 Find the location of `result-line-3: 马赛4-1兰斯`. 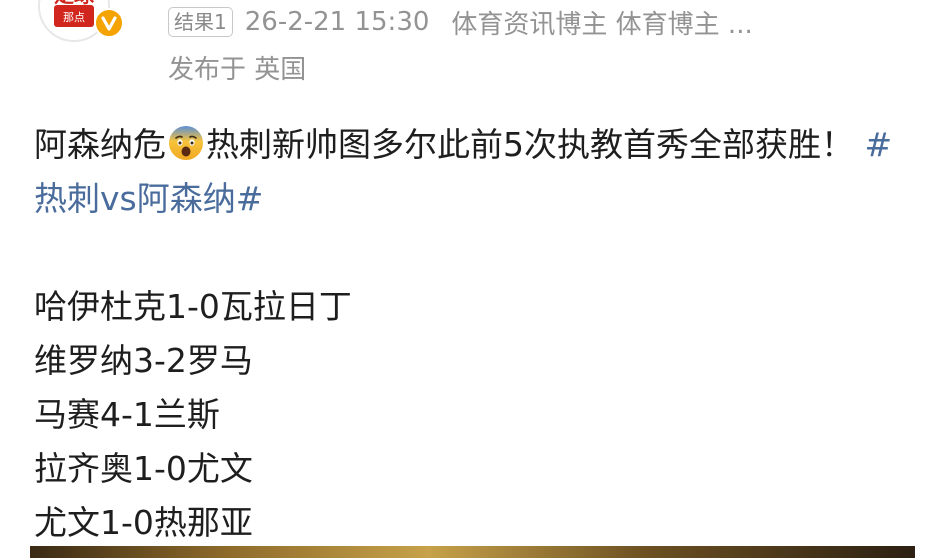

result-line-3: 马赛4-1兰斯 is located at coordinates (127, 414).